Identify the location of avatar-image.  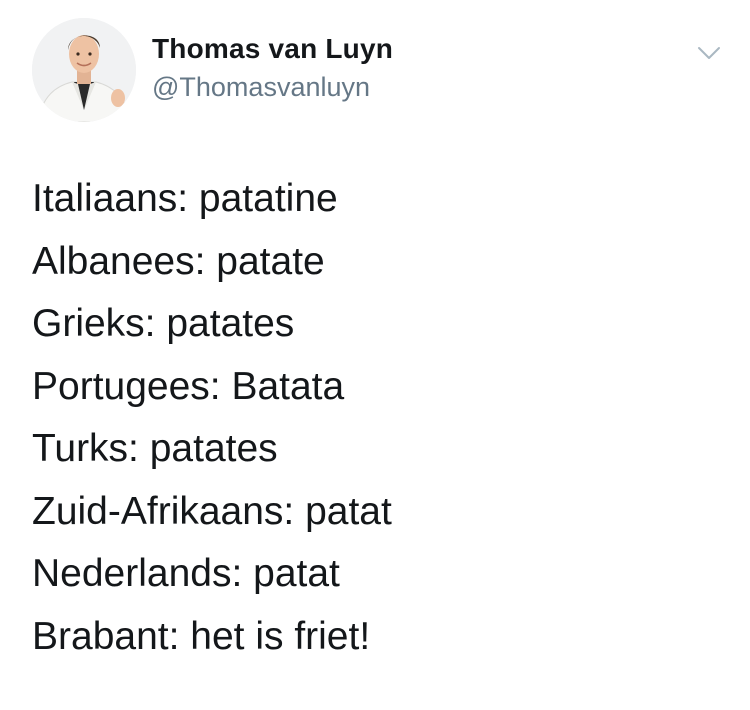
(84, 70).